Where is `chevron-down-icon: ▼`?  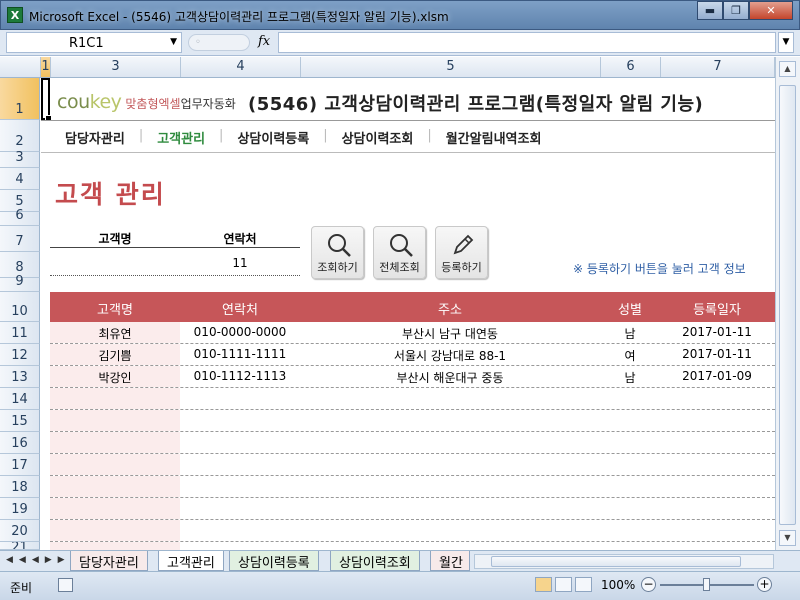
chevron-down-icon: ▼ is located at coordinates (173, 42).